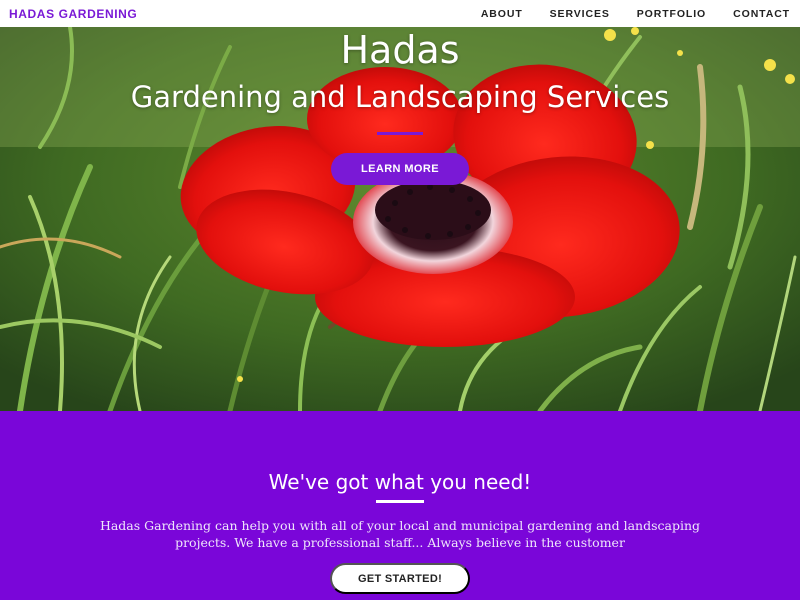  Describe the element at coordinates (761, 14) in the screenshot. I see `nav-link-contact: CONTACT` at that location.